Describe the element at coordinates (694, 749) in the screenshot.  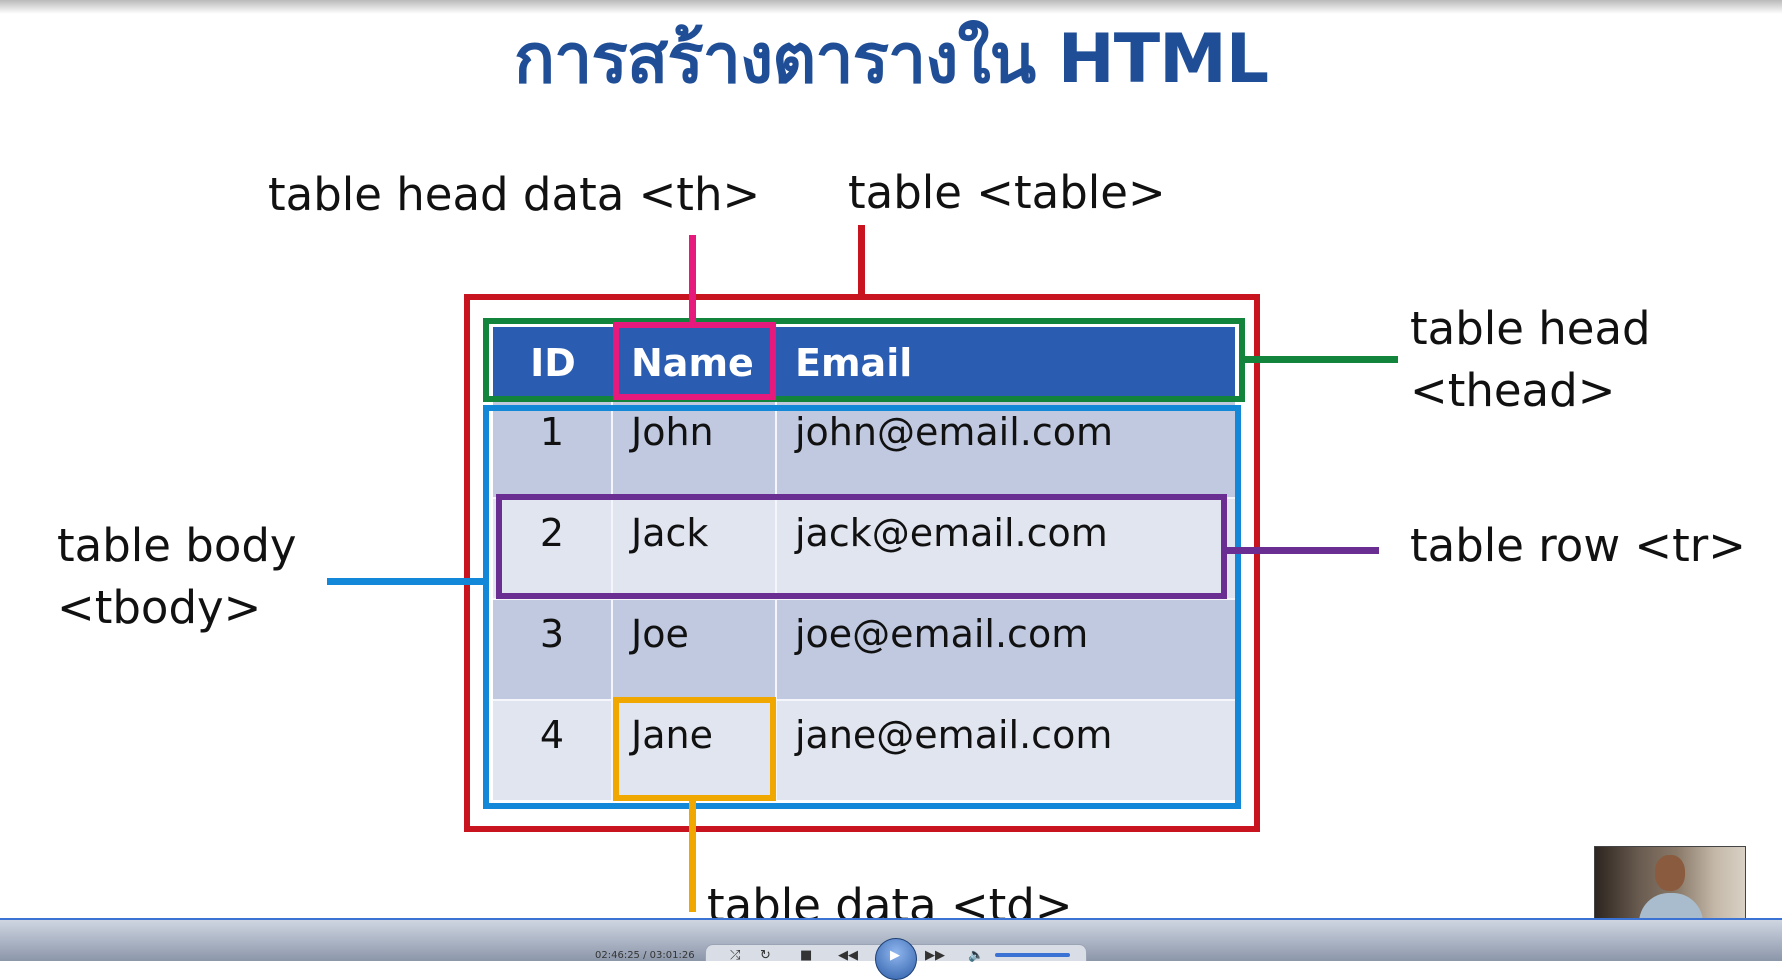
I see `td-outline-box` at that location.